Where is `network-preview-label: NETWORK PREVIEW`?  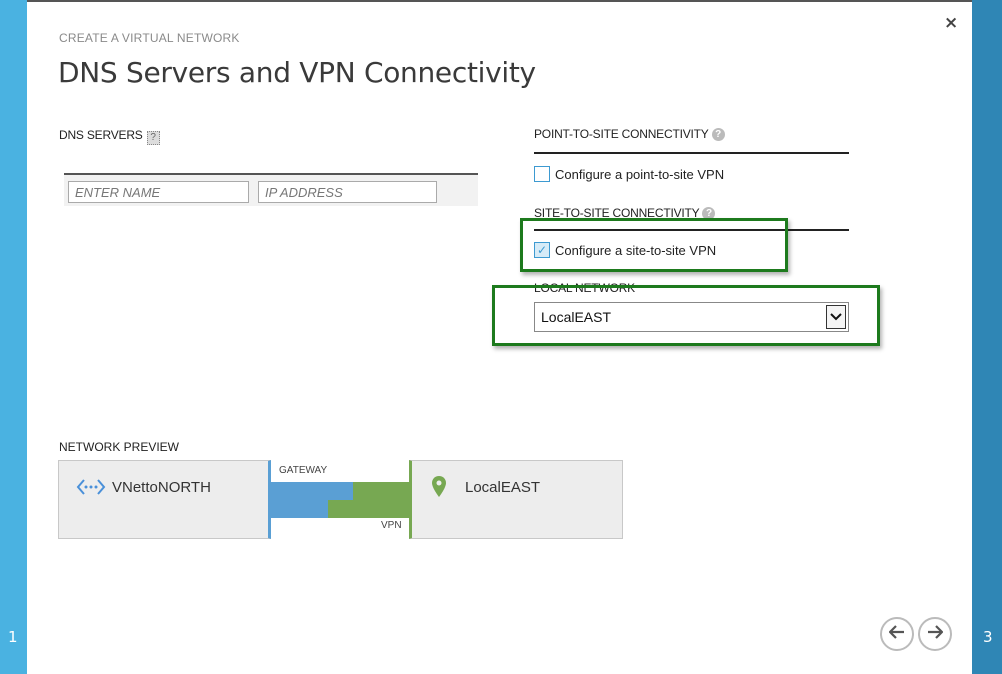
network-preview-label: NETWORK PREVIEW is located at coordinates (119, 447).